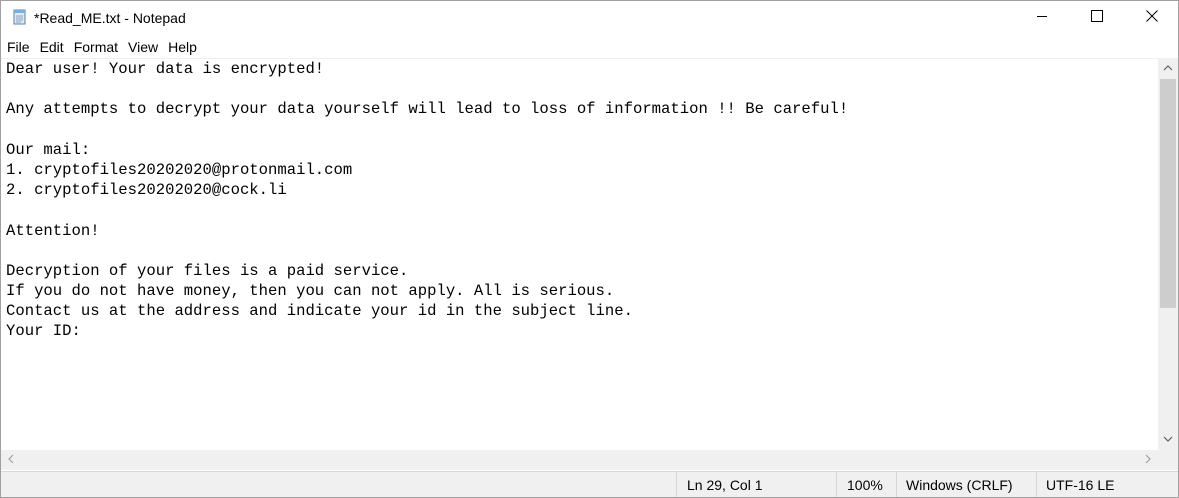 The width and height of the screenshot is (1179, 498). I want to click on menu-help: Help, so click(182, 47).